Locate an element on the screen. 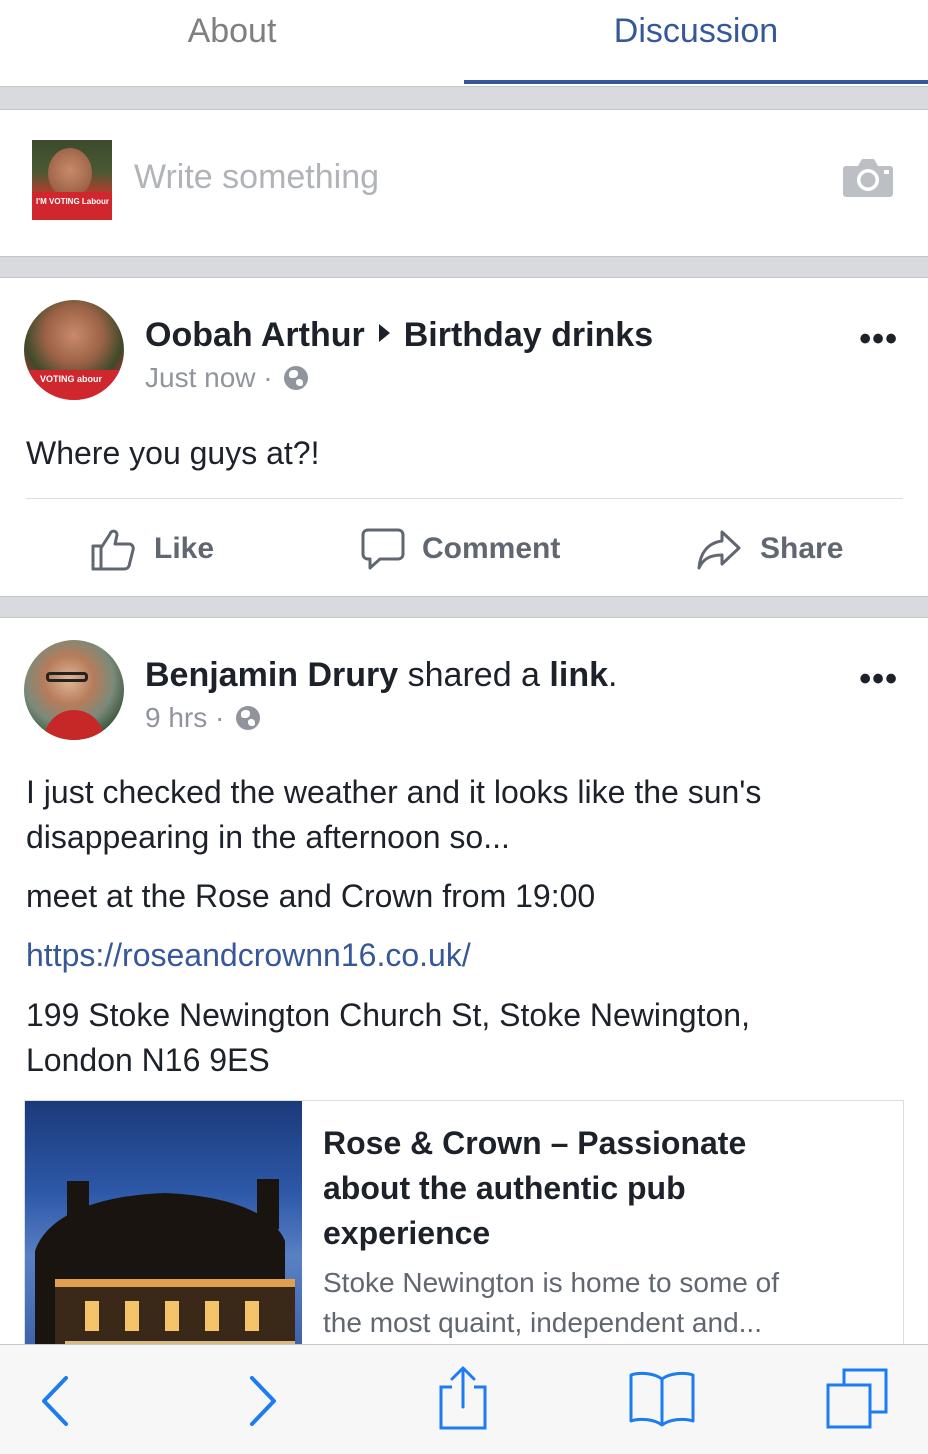 The height and width of the screenshot is (1454, 928). like-button: Like is located at coordinates (160, 550).